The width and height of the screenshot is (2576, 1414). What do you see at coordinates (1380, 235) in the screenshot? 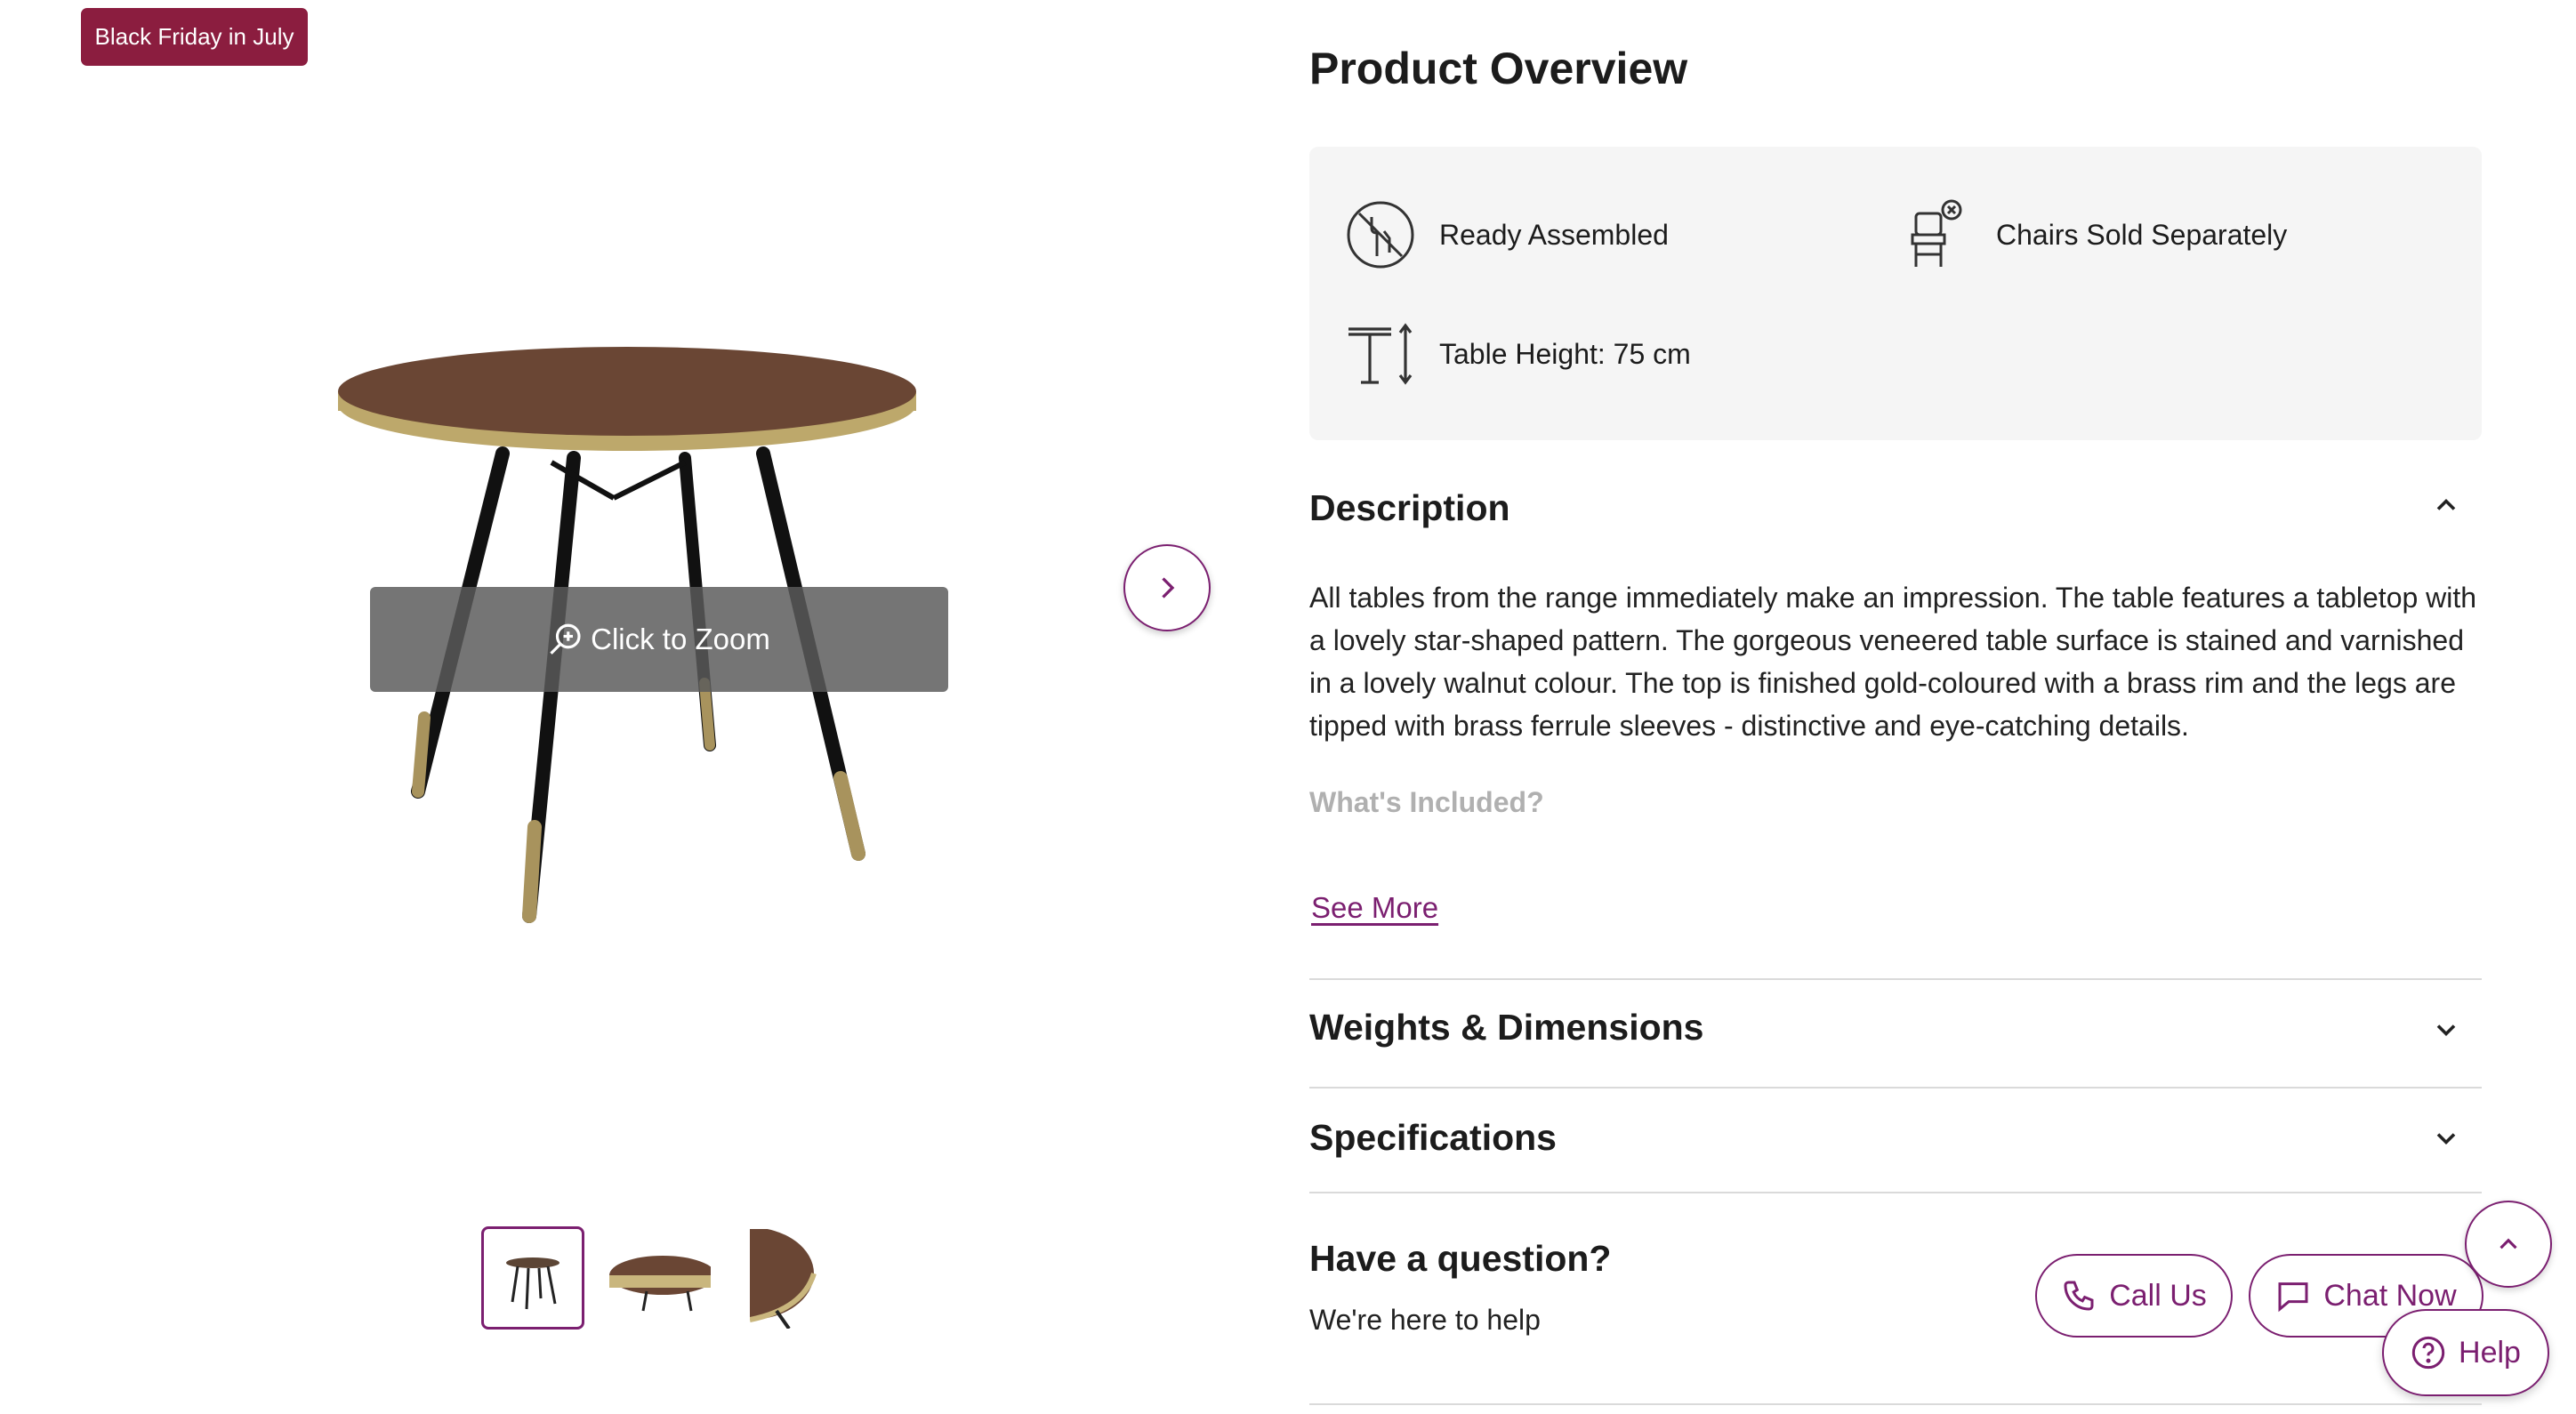
I see `tools-crossed-icon` at bounding box center [1380, 235].